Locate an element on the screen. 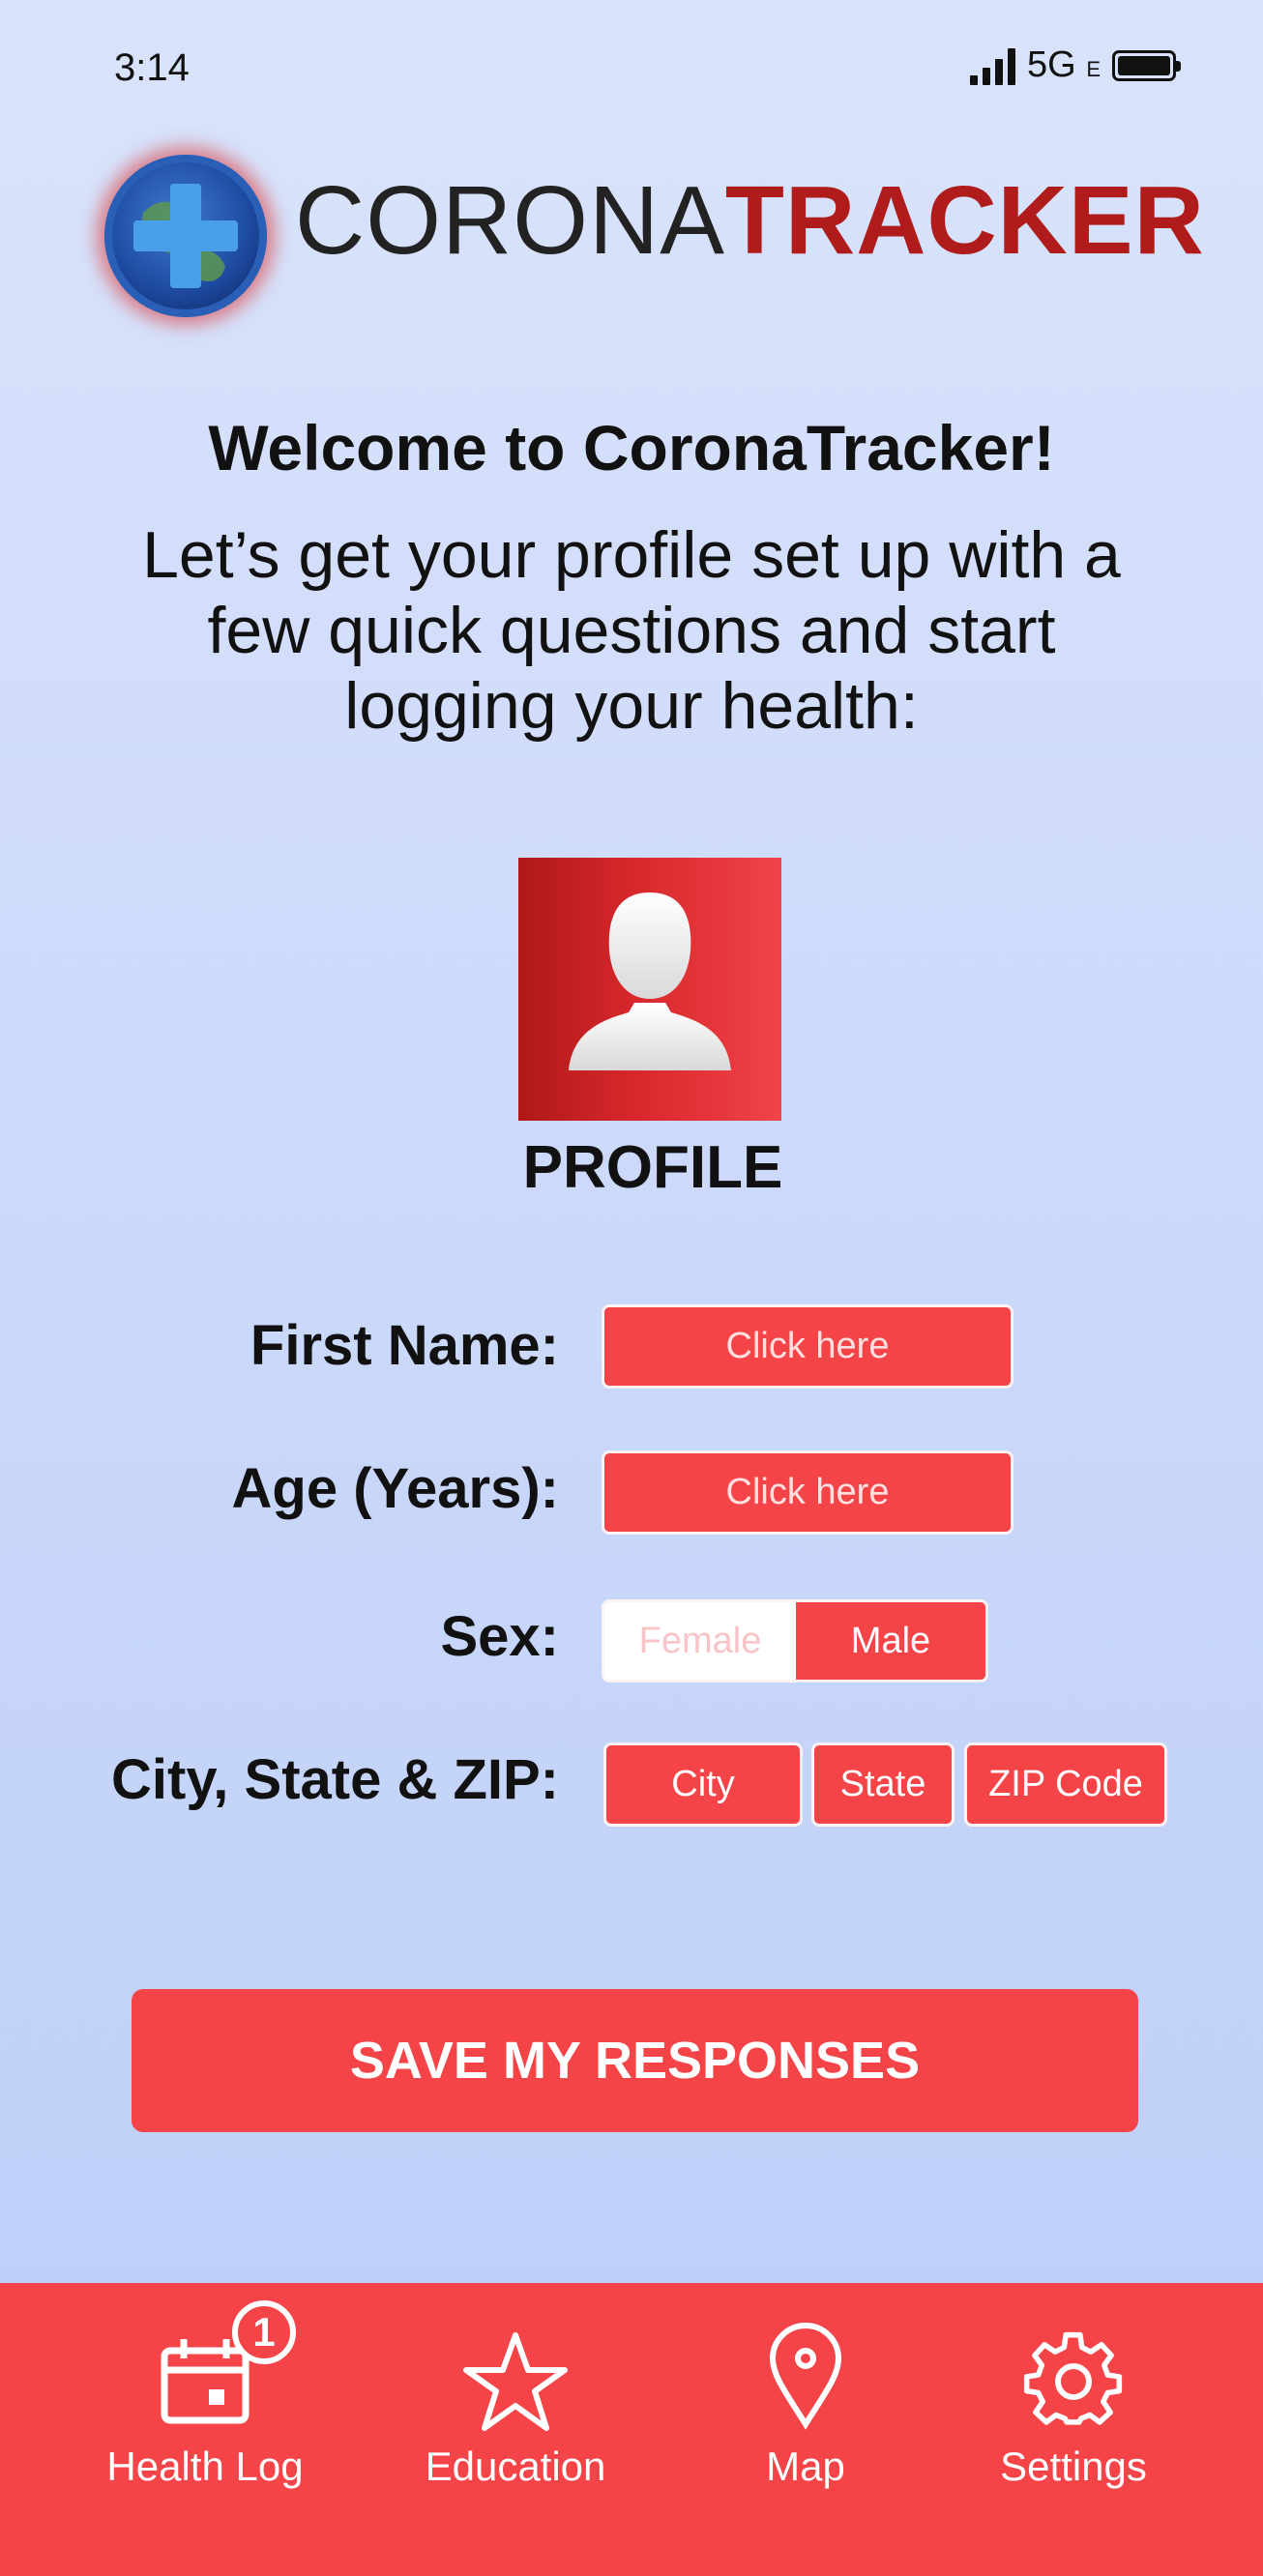  bottom-tab-bar: 1 Health Log Education Map Settings is located at coordinates (631, 2429).